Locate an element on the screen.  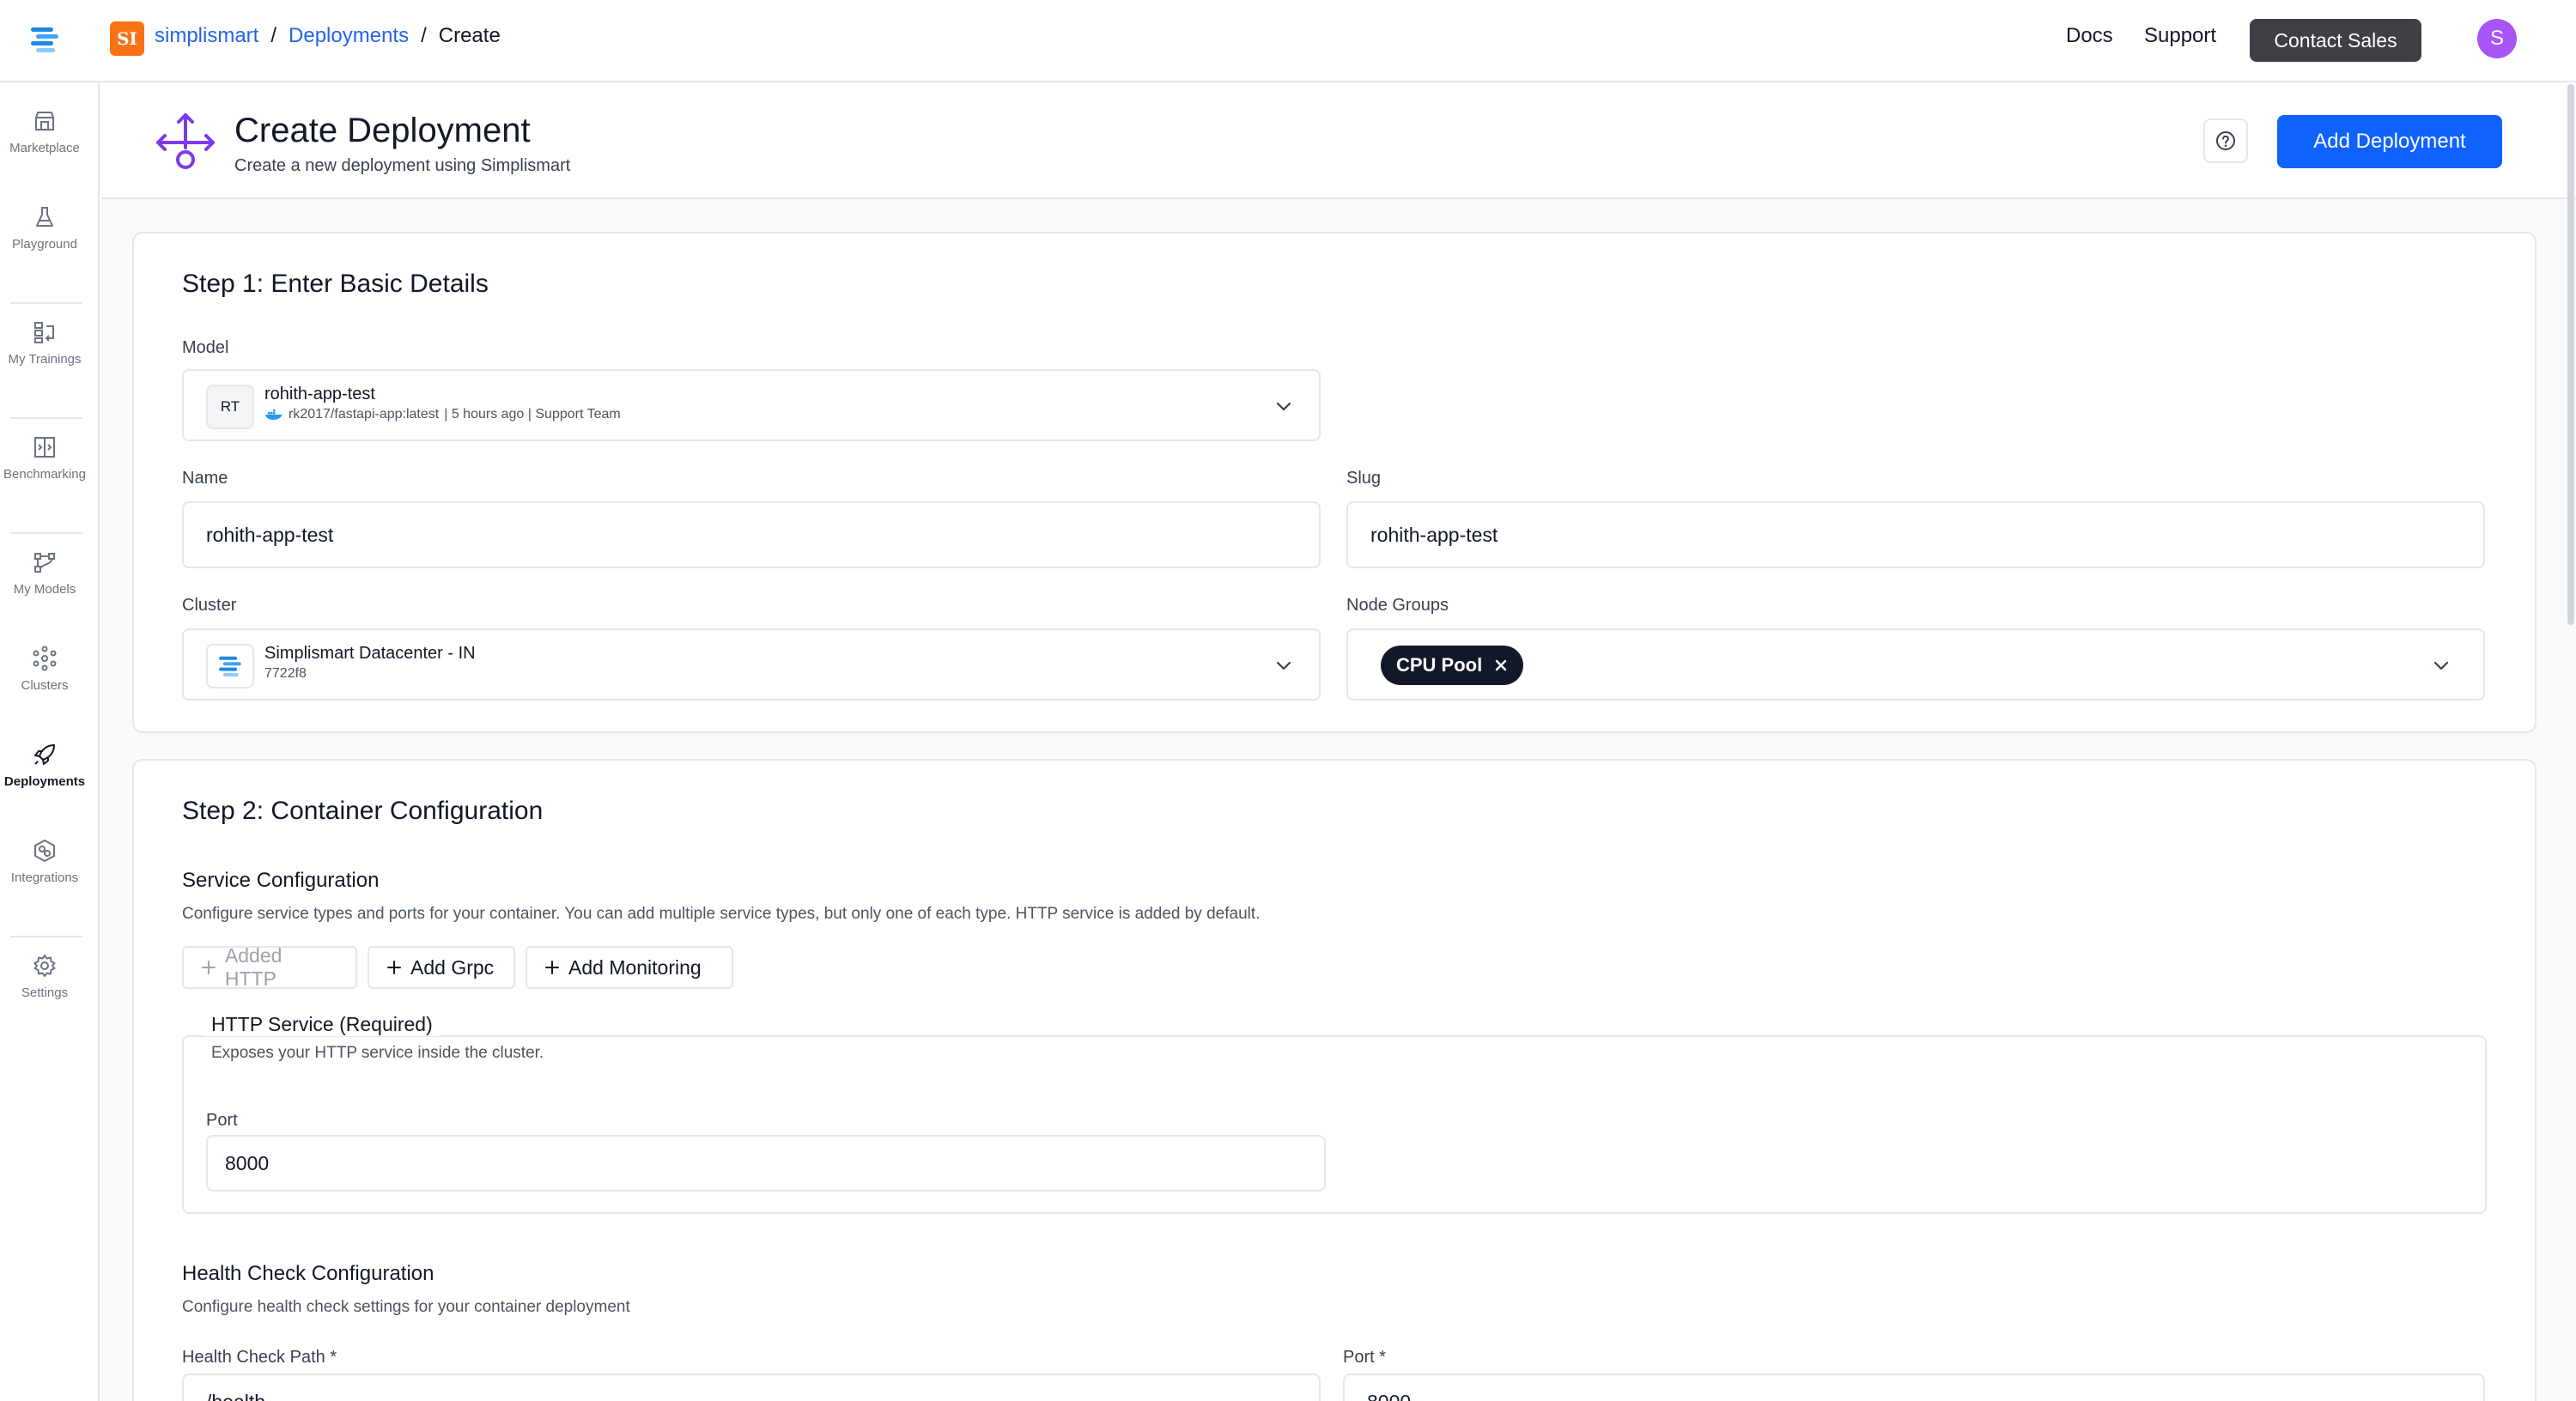
add-monitoring-label: Add Monitoring is located at coordinates (635, 967).